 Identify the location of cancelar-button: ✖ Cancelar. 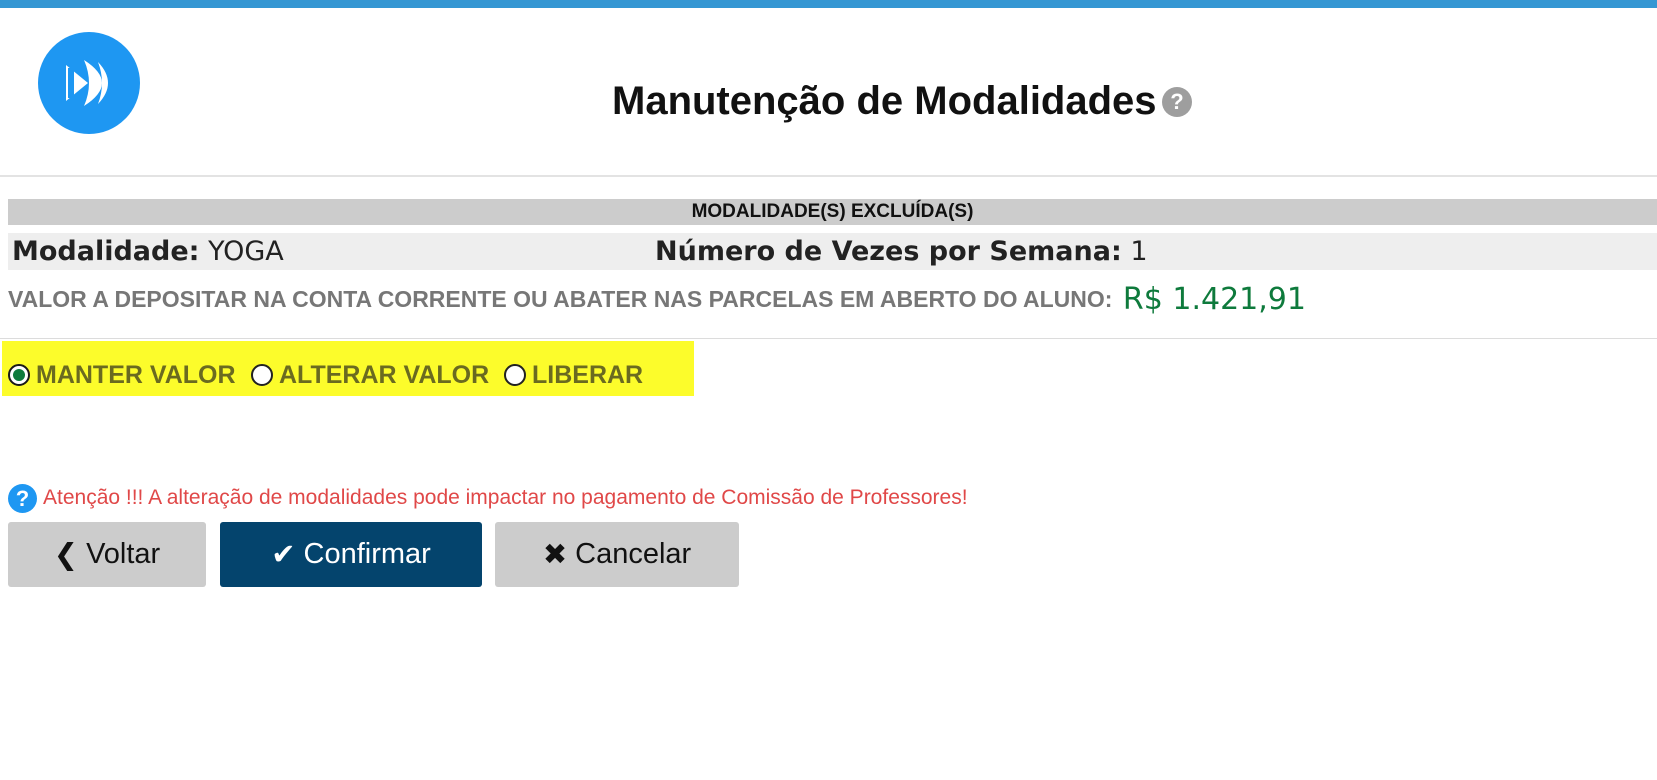
(617, 554).